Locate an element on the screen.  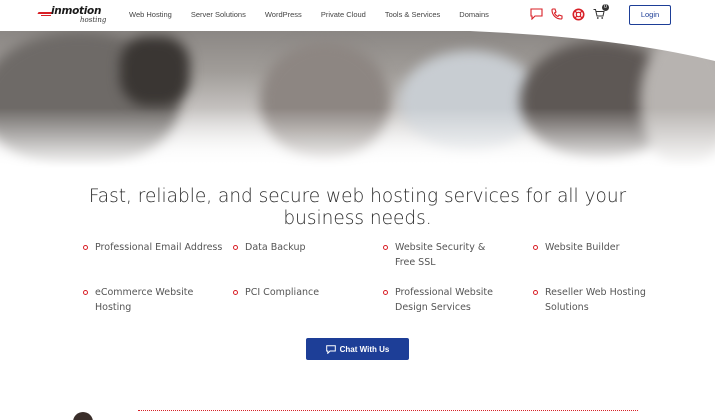
feature-item: Website Security & Free SSL is located at coordinates (439, 255).